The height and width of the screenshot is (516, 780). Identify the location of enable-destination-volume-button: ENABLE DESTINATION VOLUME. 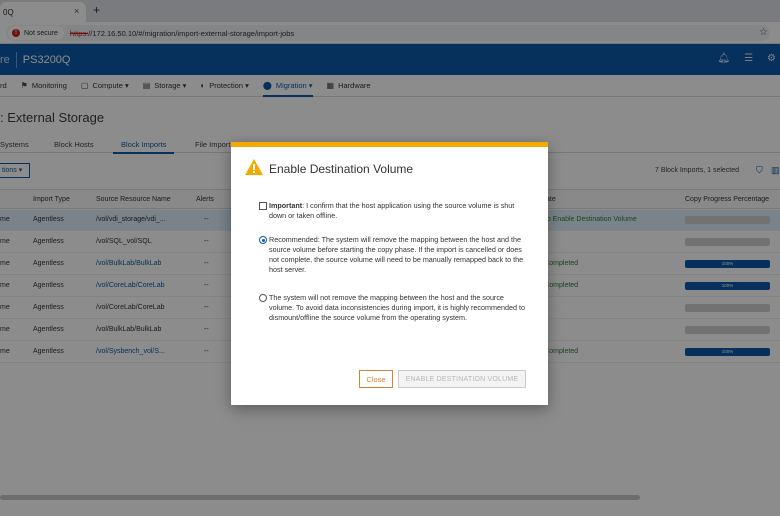
(462, 379).